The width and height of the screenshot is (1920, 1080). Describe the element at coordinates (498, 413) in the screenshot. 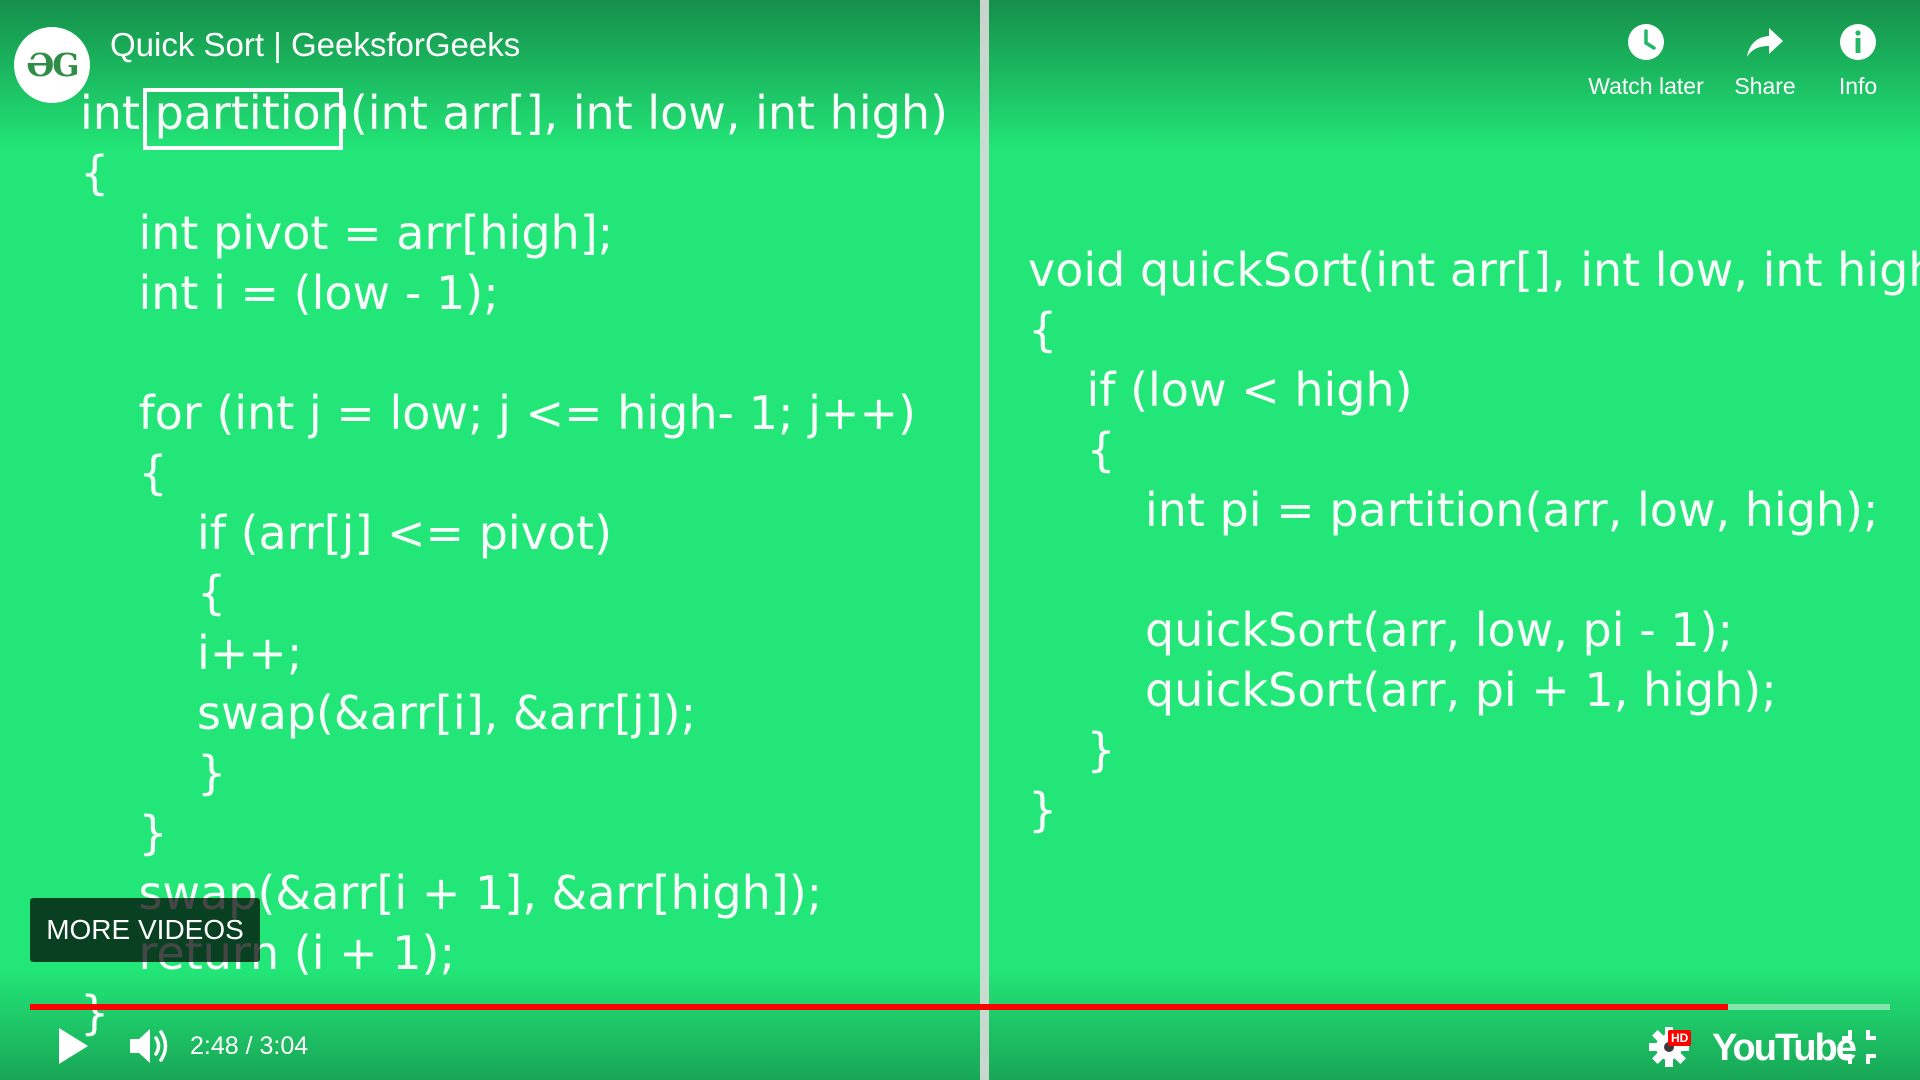

I see `code-line: for (int j = low; j <= high- 1; j++)` at that location.